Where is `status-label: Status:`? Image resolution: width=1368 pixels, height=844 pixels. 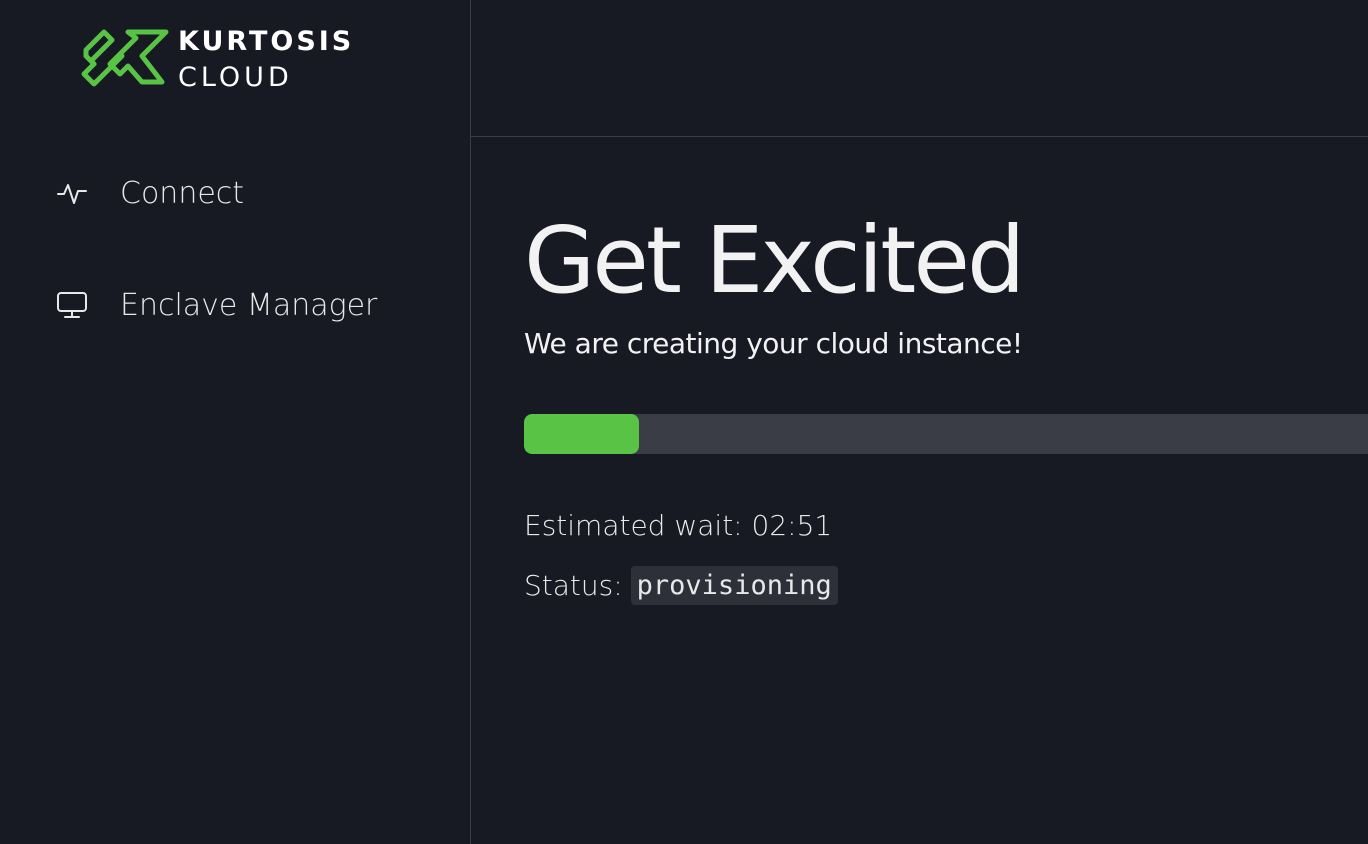 status-label: Status: is located at coordinates (573, 585).